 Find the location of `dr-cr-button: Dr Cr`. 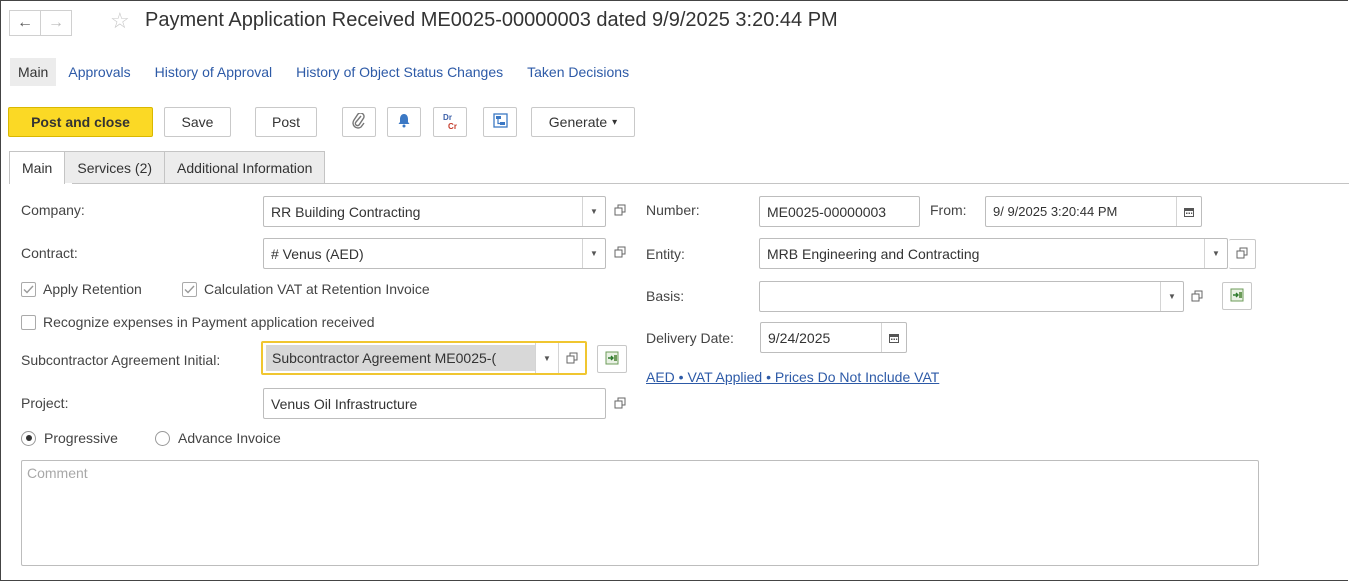

dr-cr-button: Dr Cr is located at coordinates (450, 122).